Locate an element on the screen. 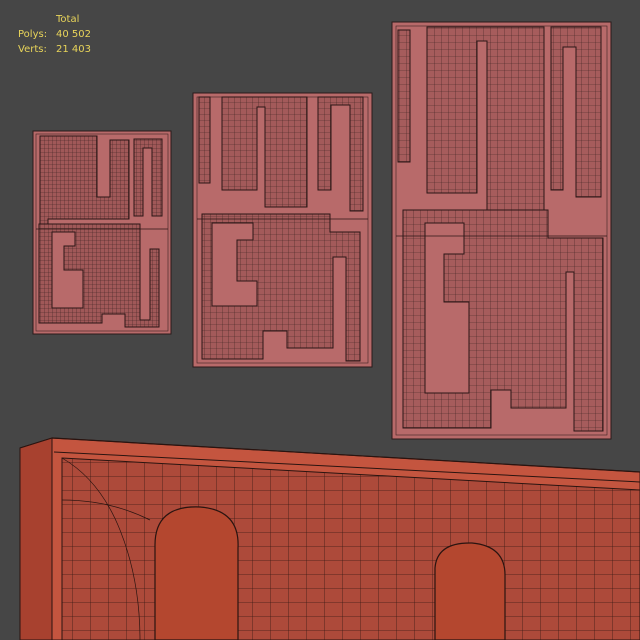 This screenshot has width=640, height=640. mesh-panel-medium is located at coordinates (282, 230).